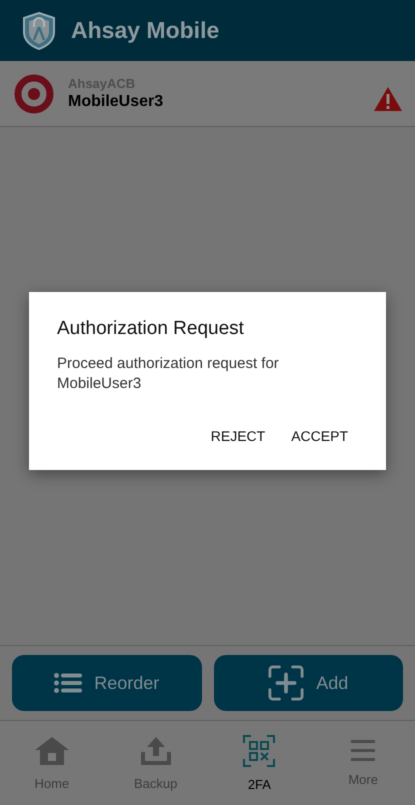 Image resolution: width=415 pixels, height=805 pixels. What do you see at coordinates (145, 30) in the screenshot?
I see `app-title: Ahsay Mobile` at bounding box center [145, 30].